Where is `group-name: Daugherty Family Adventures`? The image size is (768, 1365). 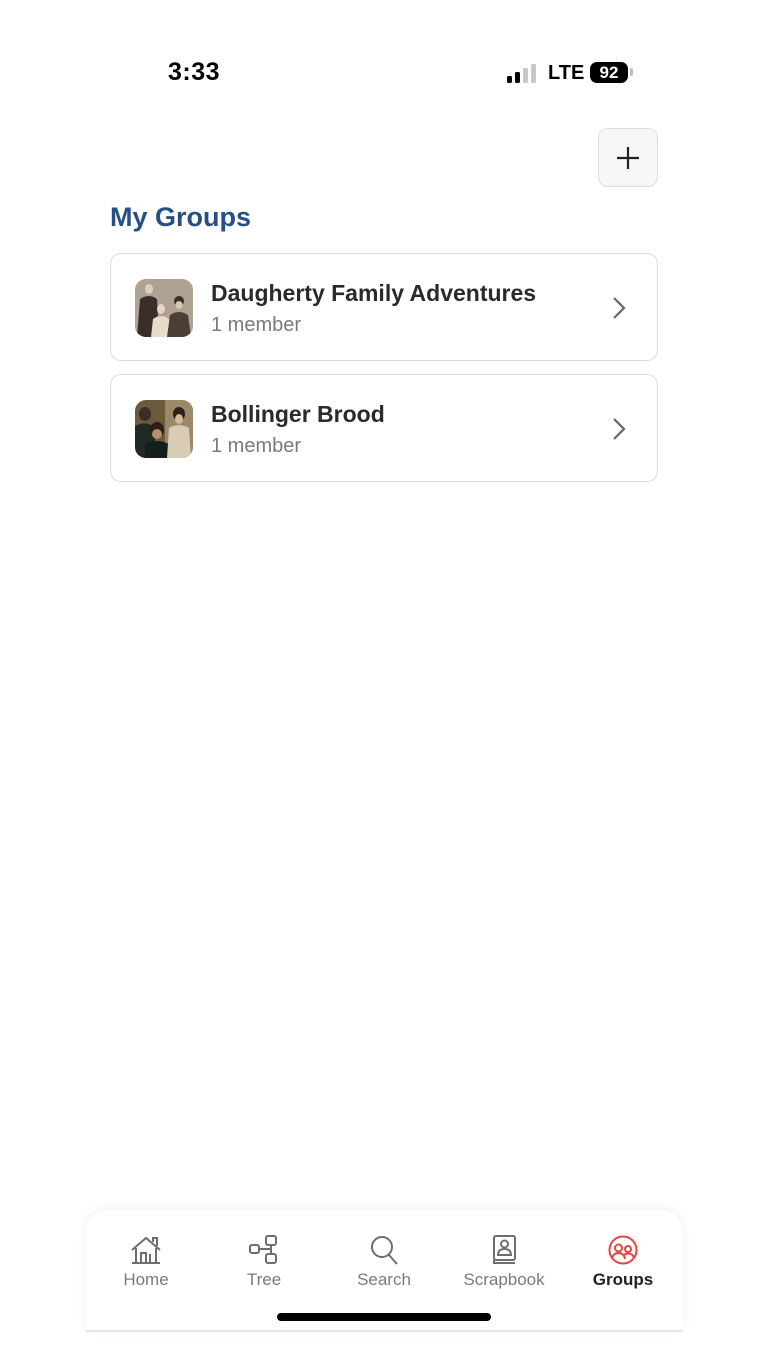 group-name: Daugherty Family Adventures is located at coordinates (374, 293).